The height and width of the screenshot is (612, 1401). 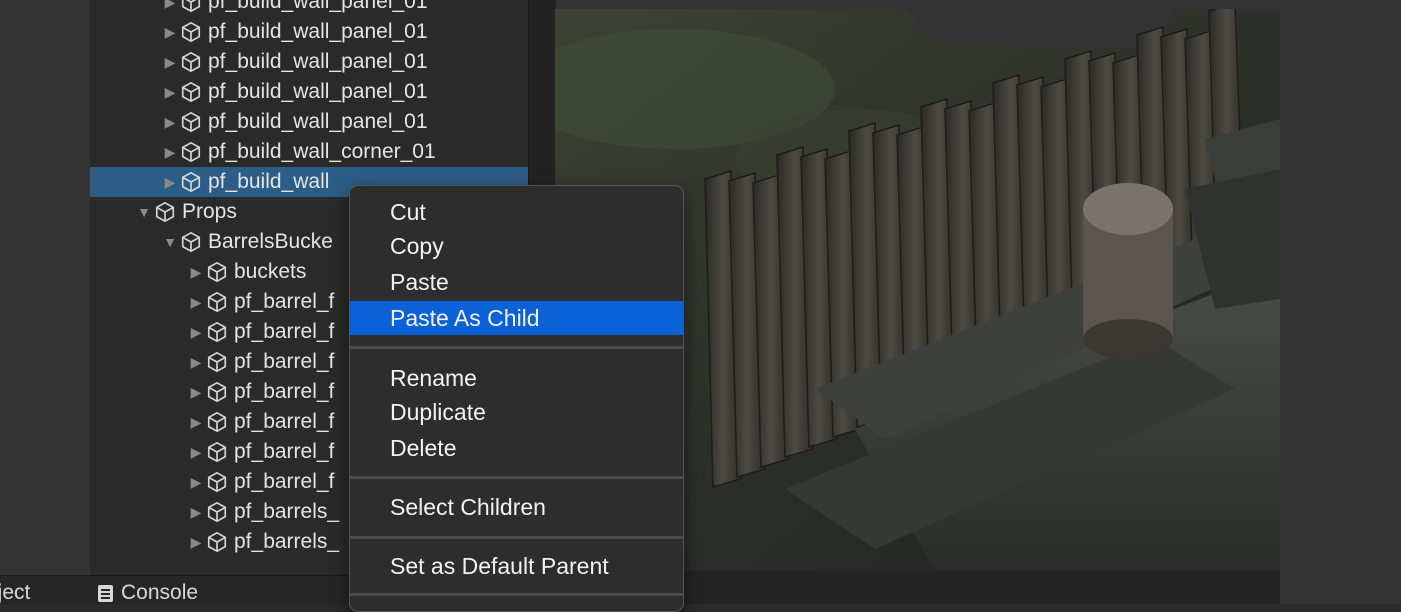 I want to click on hierarchy-row-label: buckets, so click(x=270, y=271).